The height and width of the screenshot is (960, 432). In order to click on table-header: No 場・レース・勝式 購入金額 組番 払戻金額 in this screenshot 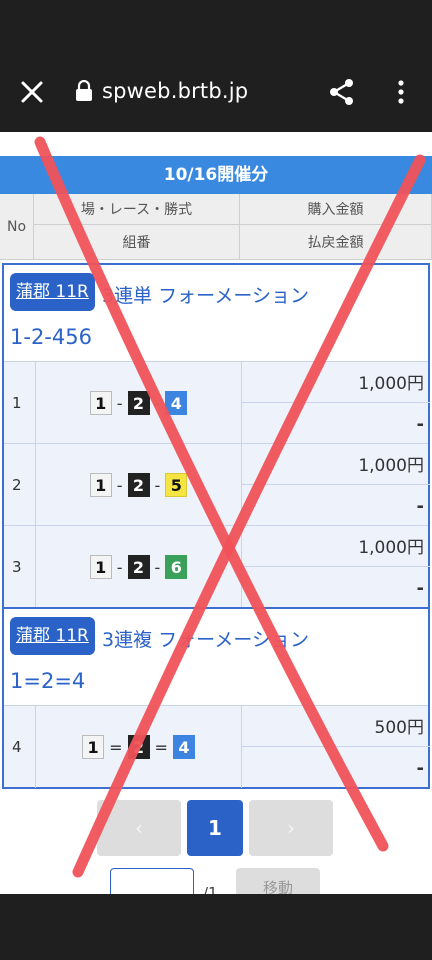, I will do `click(216, 227)`.